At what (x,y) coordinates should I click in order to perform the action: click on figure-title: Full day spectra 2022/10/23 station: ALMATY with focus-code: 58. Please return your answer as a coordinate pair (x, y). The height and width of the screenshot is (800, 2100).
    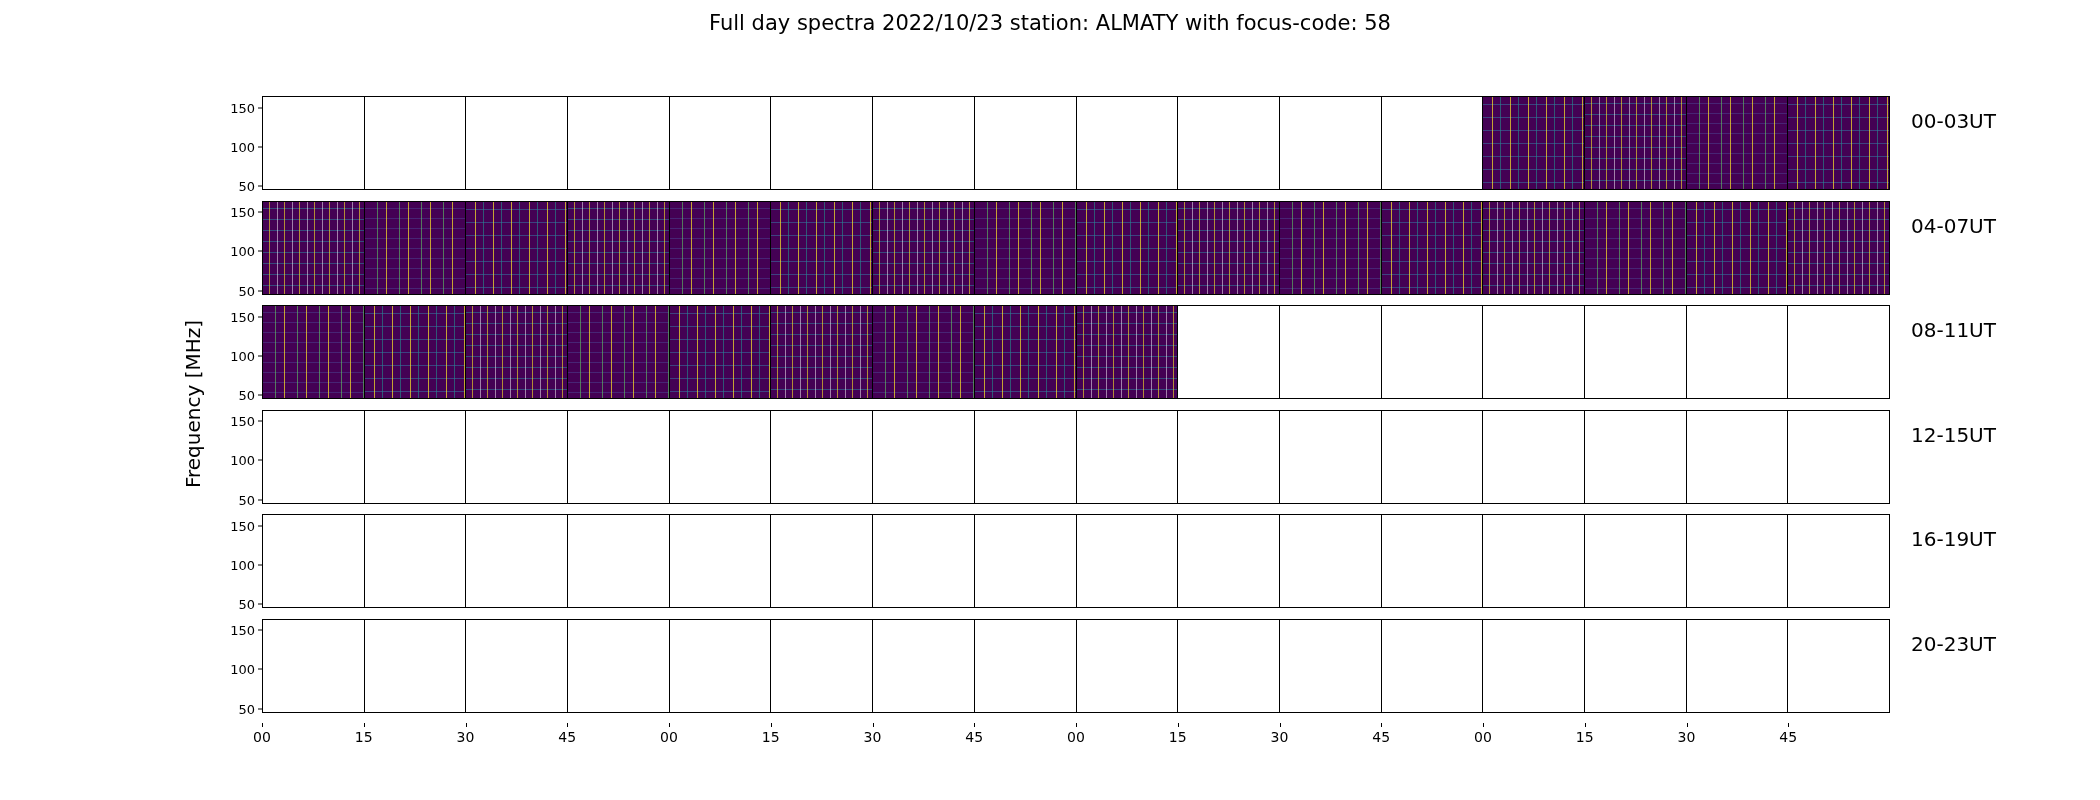
    Looking at the image, I should click on (1050, 23).